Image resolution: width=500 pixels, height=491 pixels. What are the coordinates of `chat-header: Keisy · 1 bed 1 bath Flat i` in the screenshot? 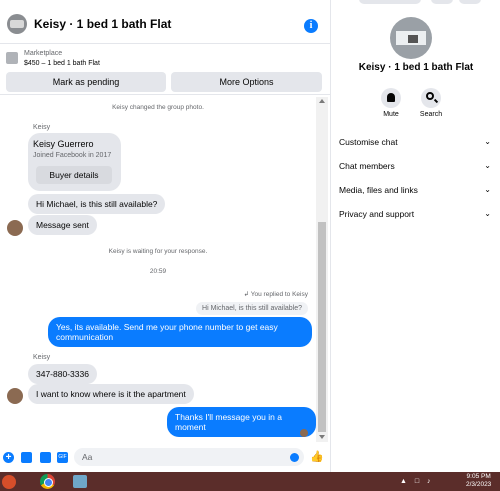 It's located at (165, 22).